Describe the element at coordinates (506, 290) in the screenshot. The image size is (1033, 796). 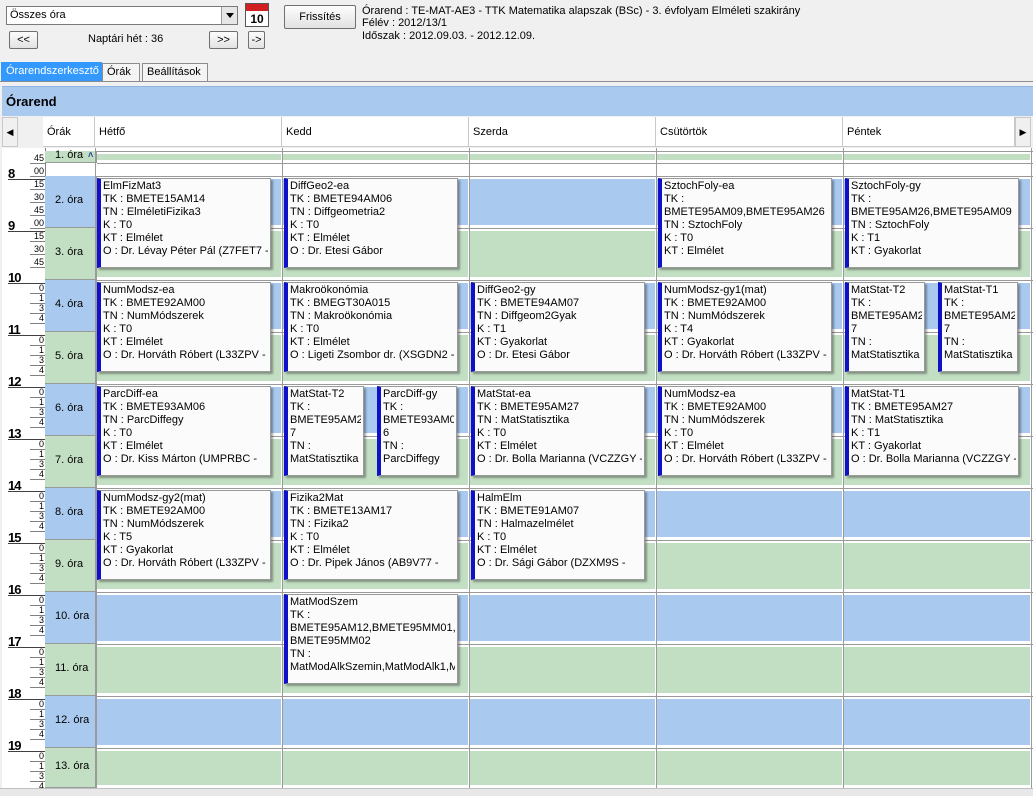
I see `course-title: DiffGeo2-gy` at that location.